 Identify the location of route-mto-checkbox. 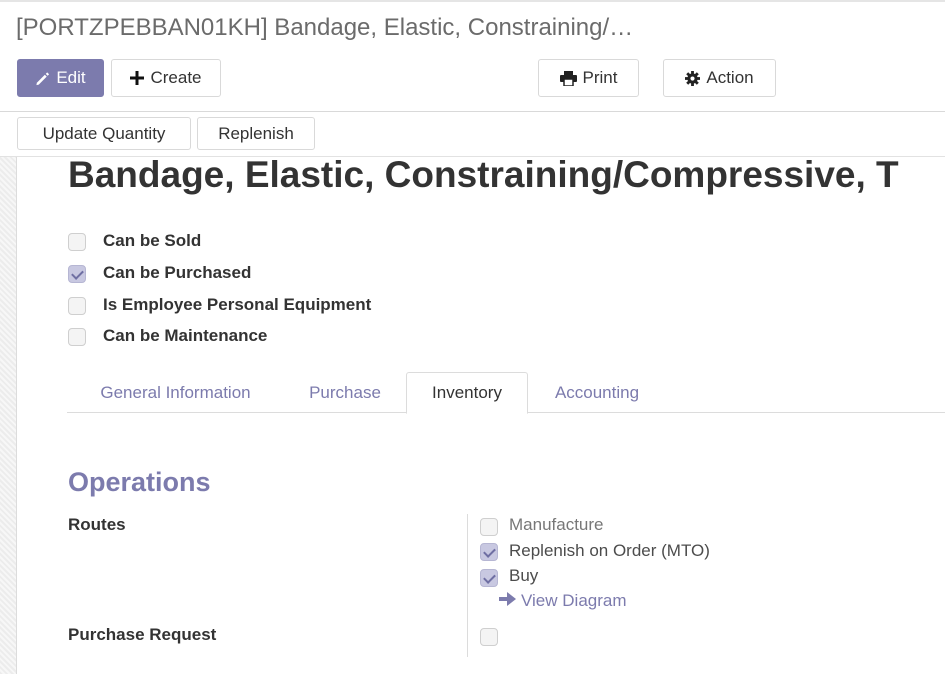
(489, 552).